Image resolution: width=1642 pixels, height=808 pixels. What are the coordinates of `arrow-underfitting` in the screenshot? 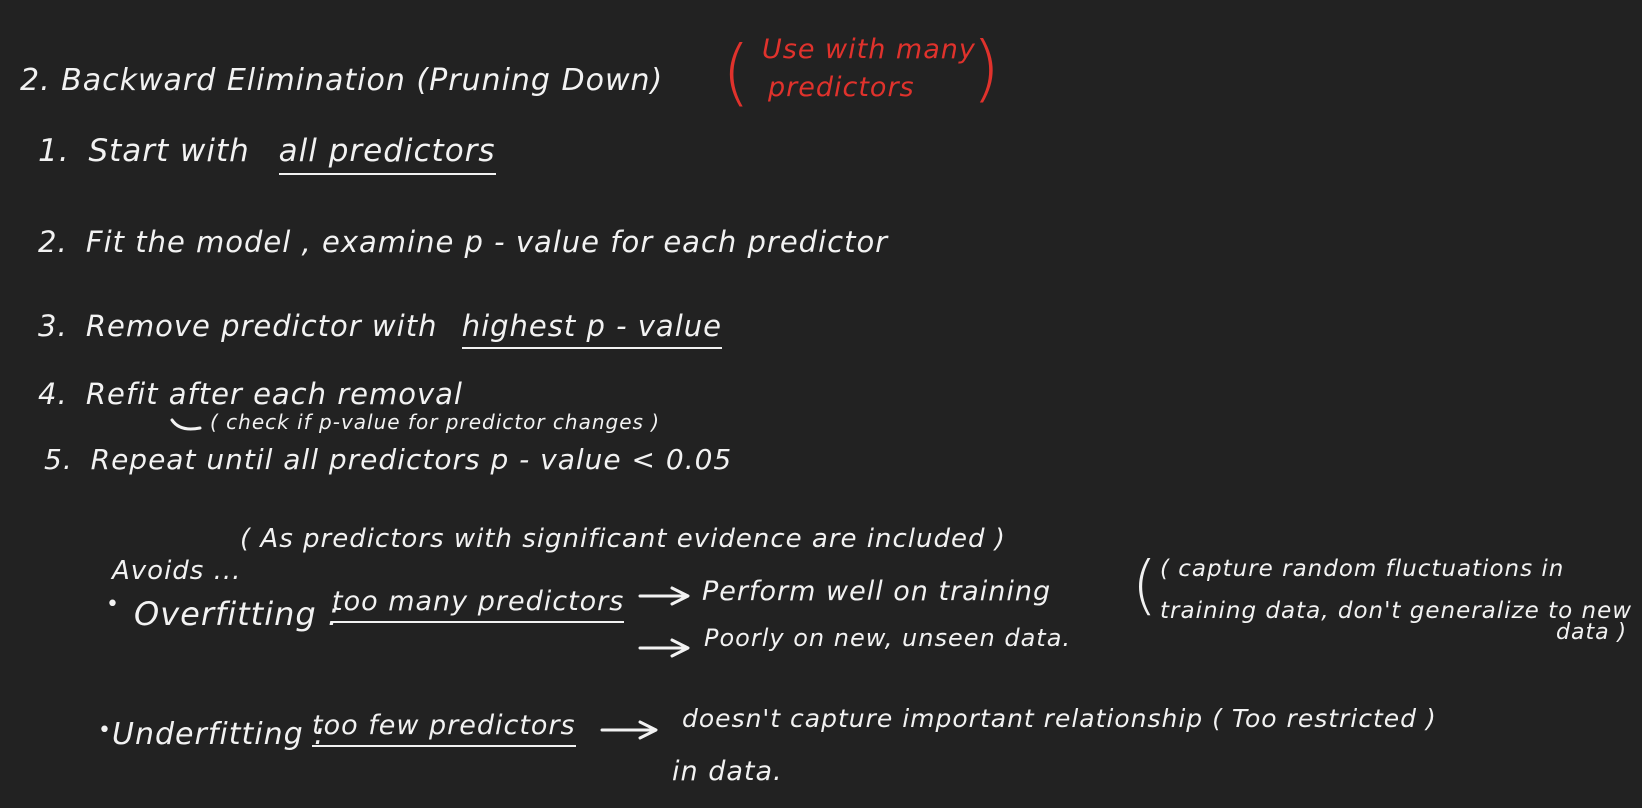 It's located at (629, 730).